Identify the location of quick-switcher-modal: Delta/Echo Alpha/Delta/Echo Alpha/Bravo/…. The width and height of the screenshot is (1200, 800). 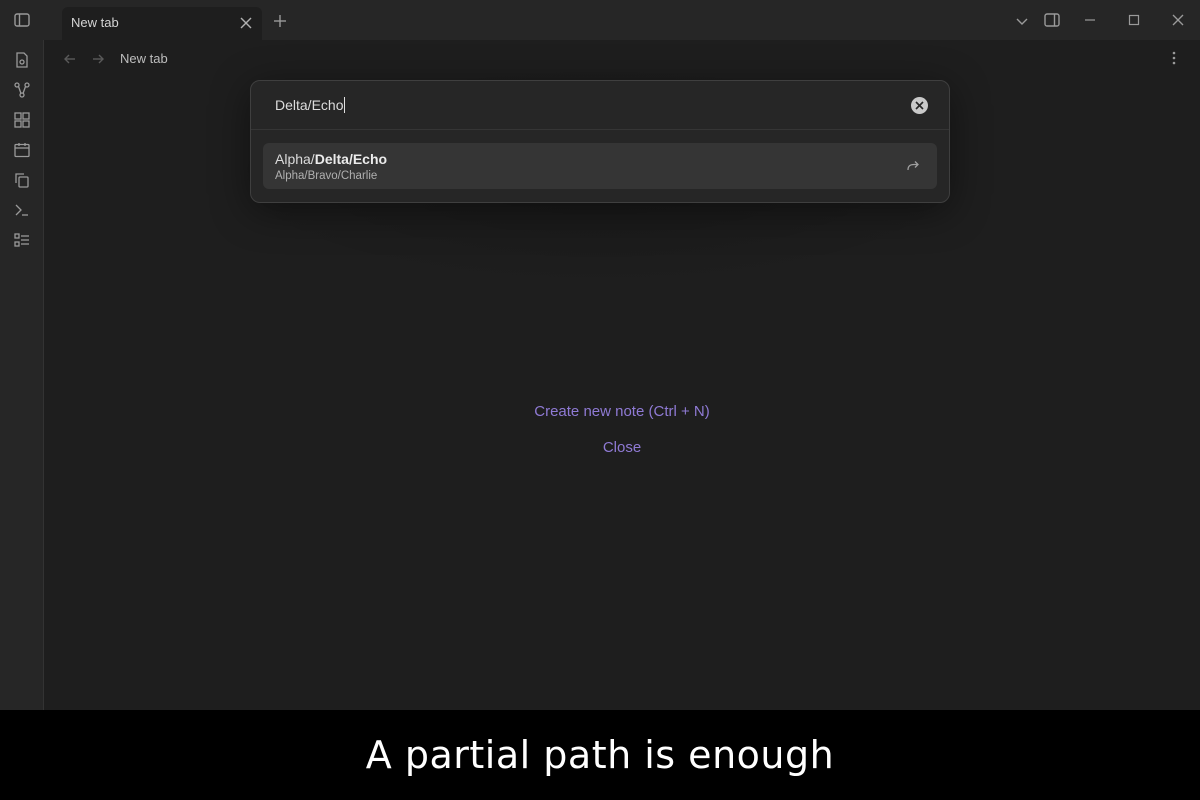
(600, 141).